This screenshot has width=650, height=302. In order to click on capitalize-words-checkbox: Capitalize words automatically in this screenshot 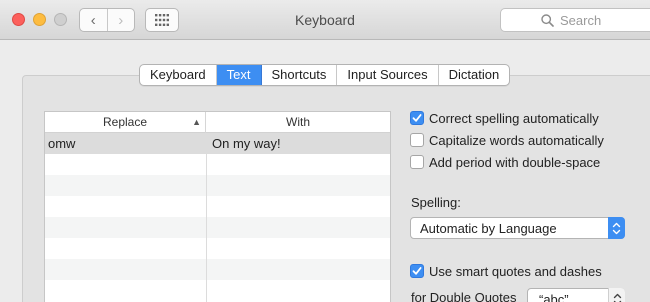, I will do `click(507, 140)`.